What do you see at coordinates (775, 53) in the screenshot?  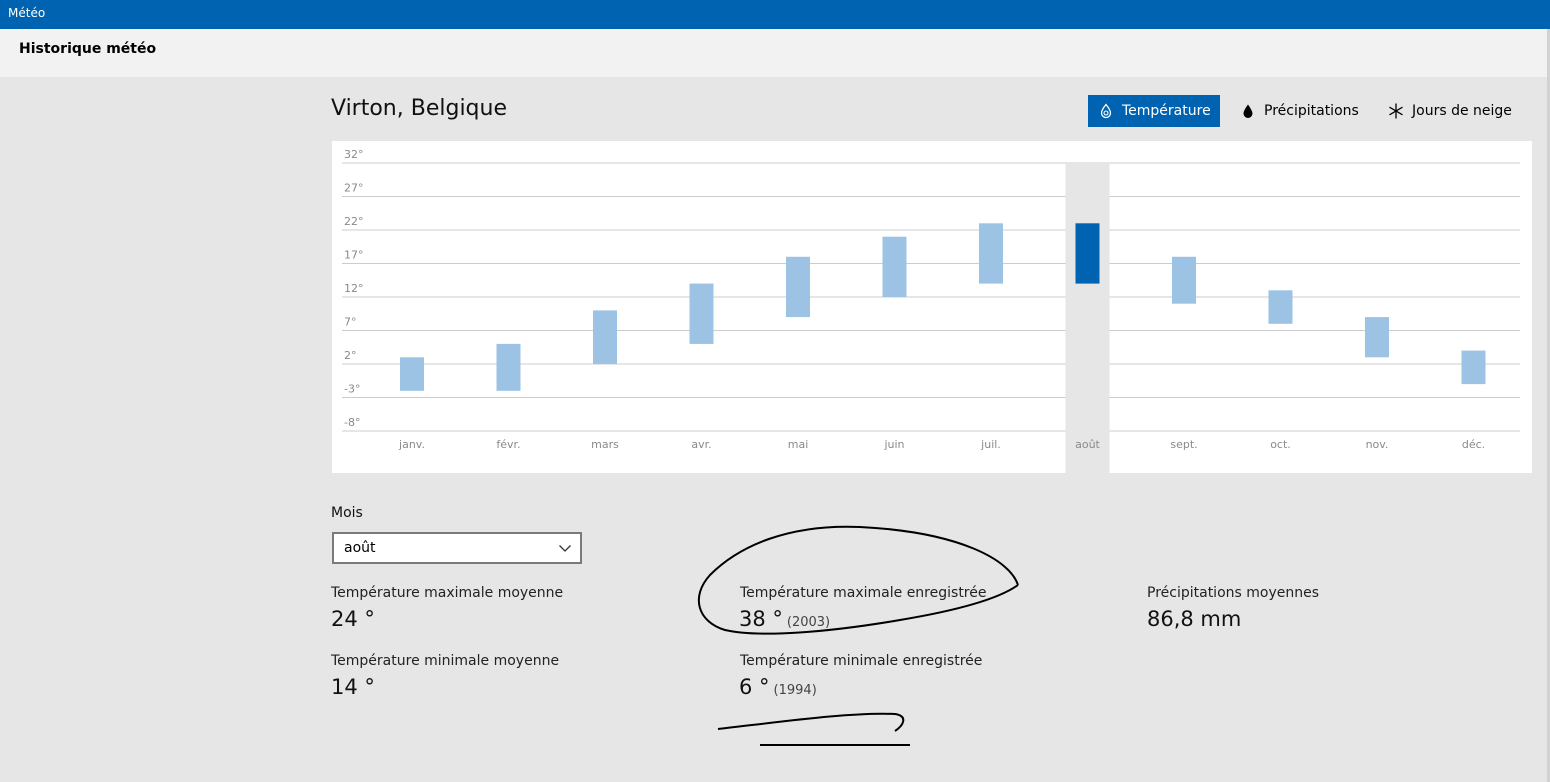 I see `page-header: Historique météo` at bounding box center [775, 53].